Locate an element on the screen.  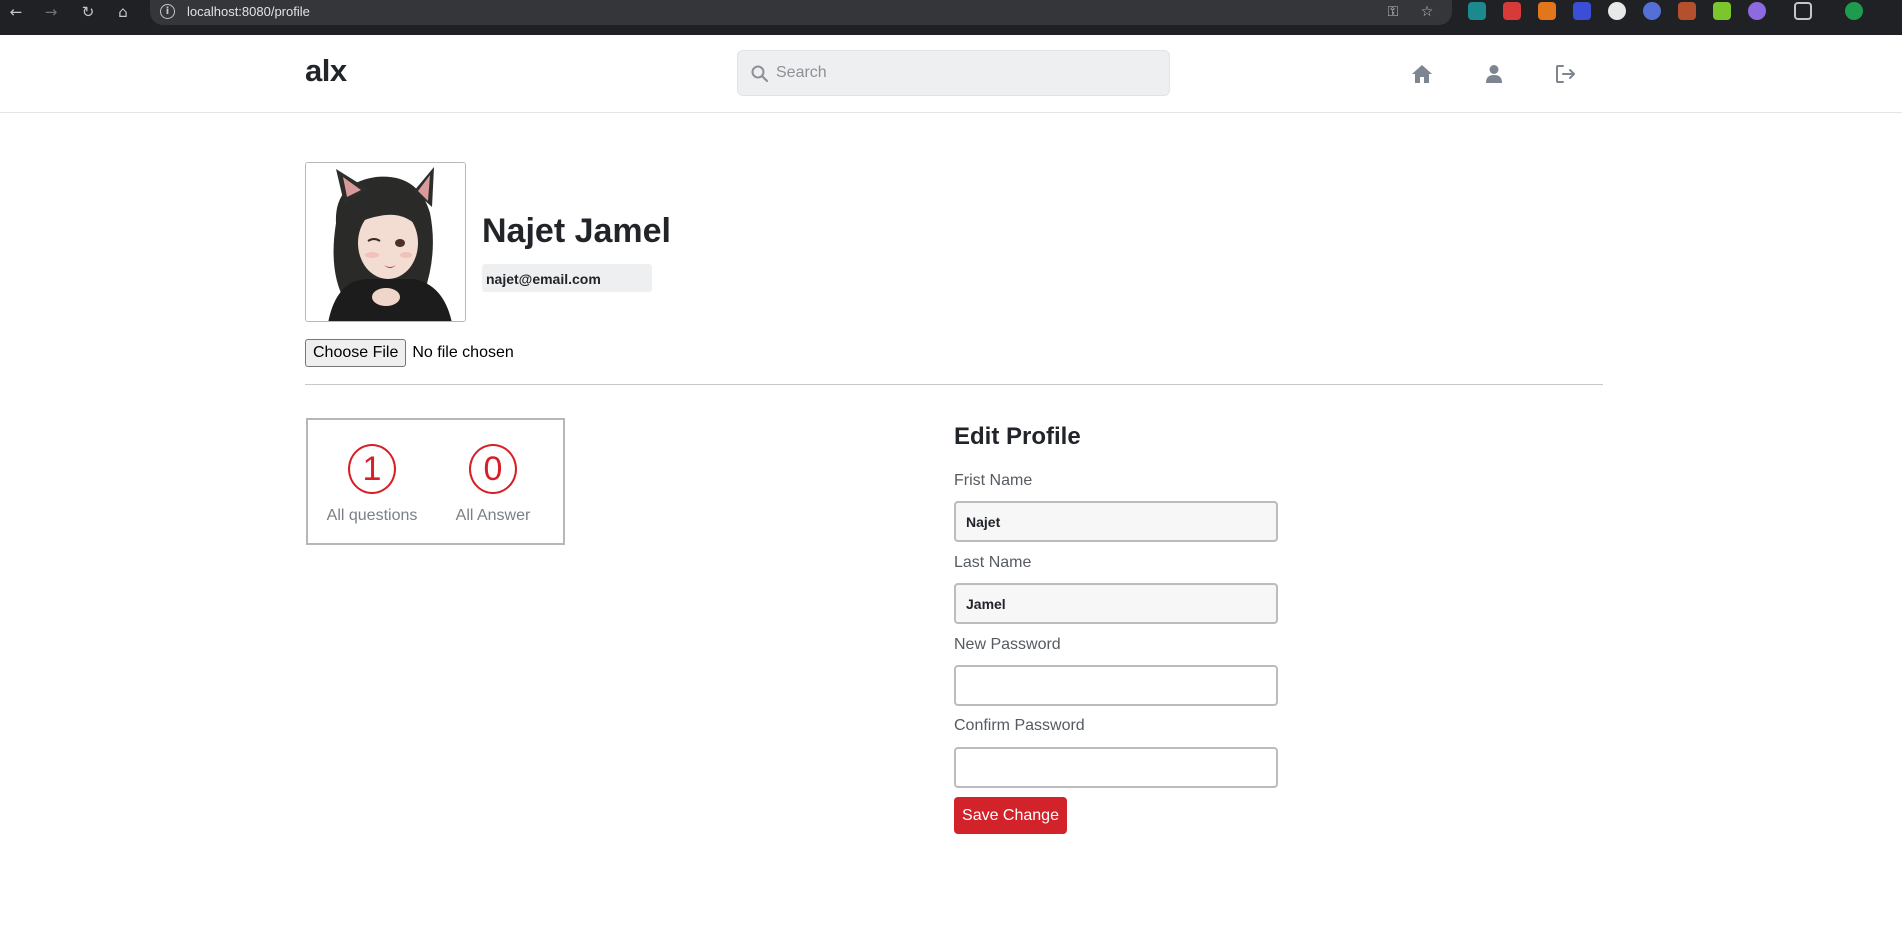
logo: alx is located at coordinates (326, 71).